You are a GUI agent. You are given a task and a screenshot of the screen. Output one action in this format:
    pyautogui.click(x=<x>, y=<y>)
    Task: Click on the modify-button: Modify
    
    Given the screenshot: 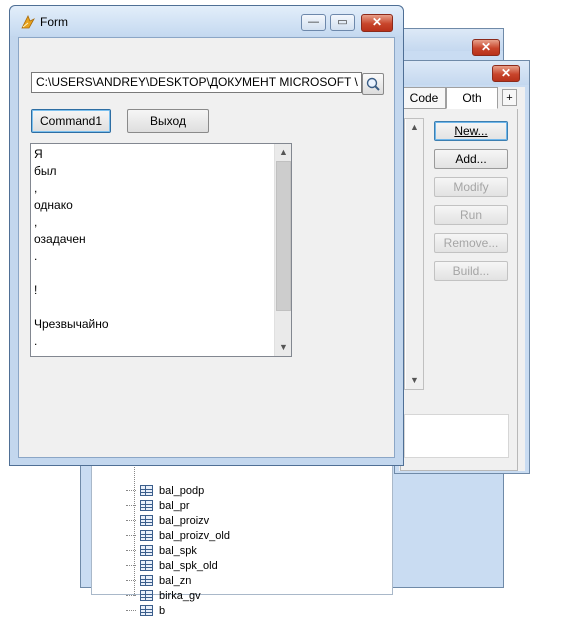 What is the action you would take?
    pyautogui.click(x=471, y=187)
    